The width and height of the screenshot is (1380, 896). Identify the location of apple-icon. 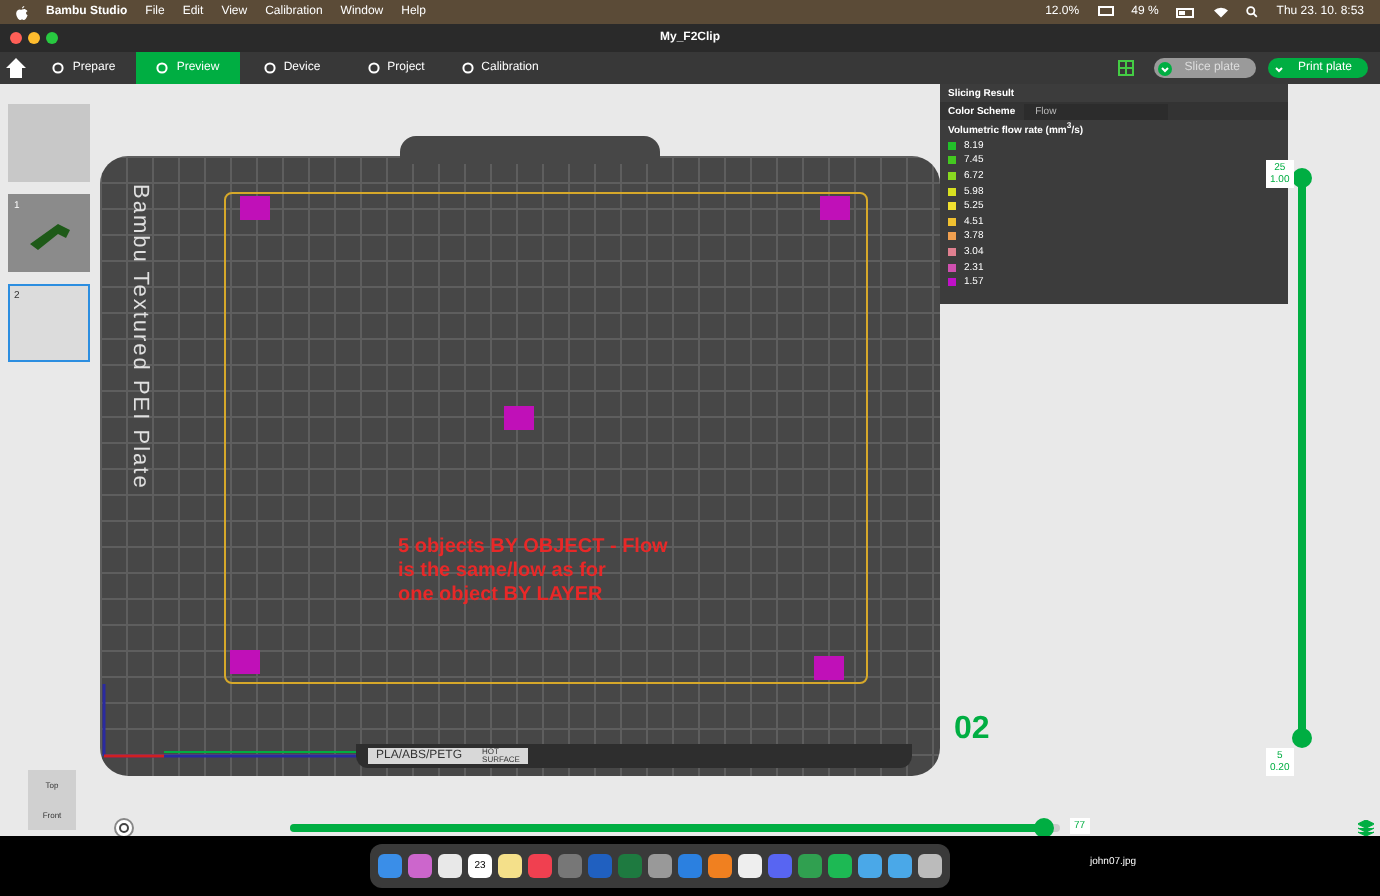
(22, 12).